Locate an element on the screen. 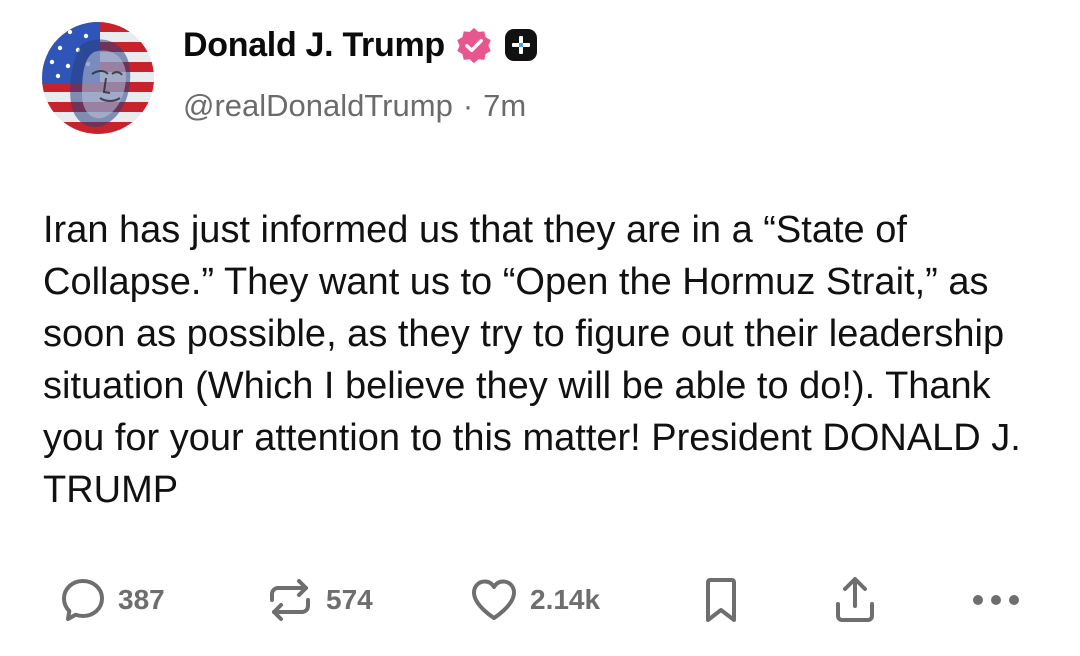 This screenshot has width=1080, height=656. repost-button: 574 is located at coordinates (318, 600).